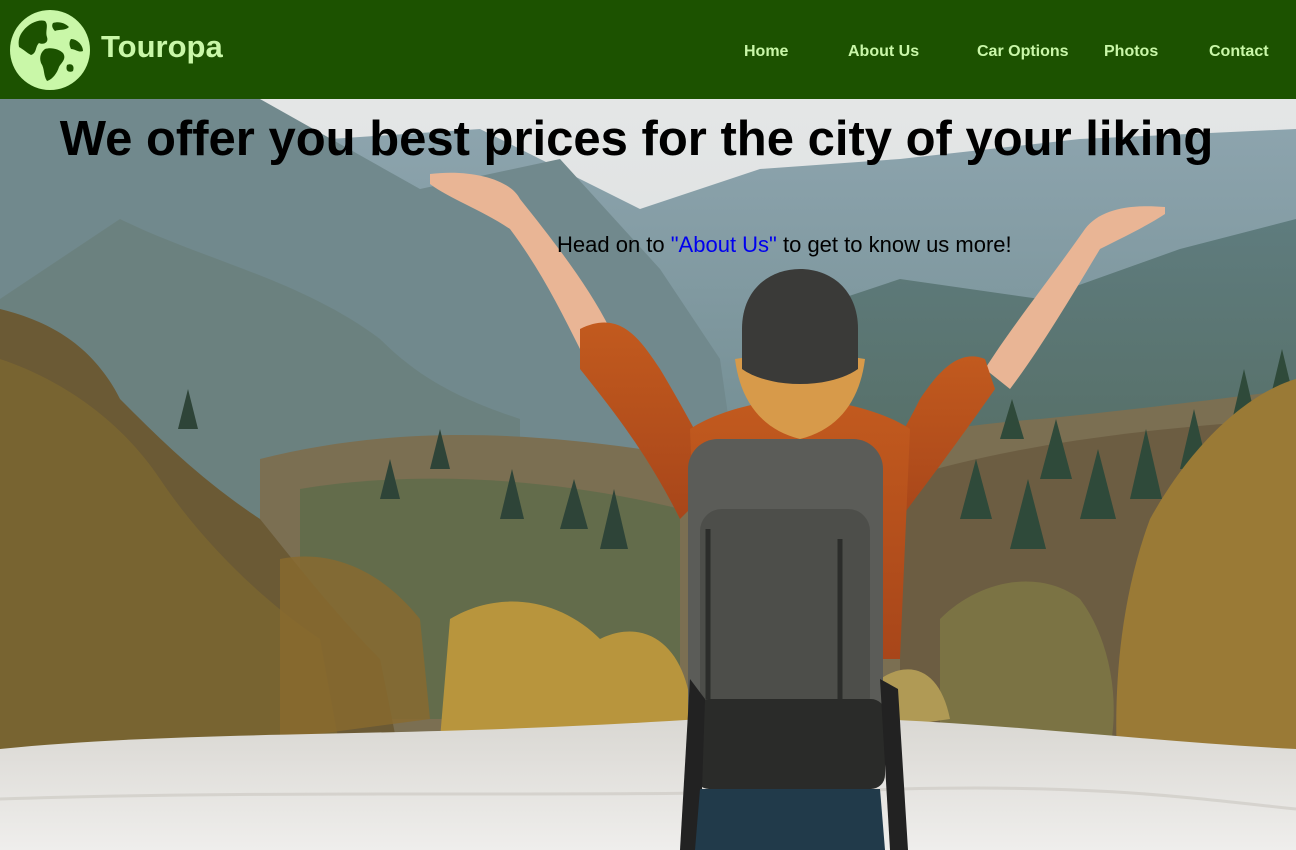 The image size is (1296, 850). I want to click on brand-name: Touropa, so click(162, 46).